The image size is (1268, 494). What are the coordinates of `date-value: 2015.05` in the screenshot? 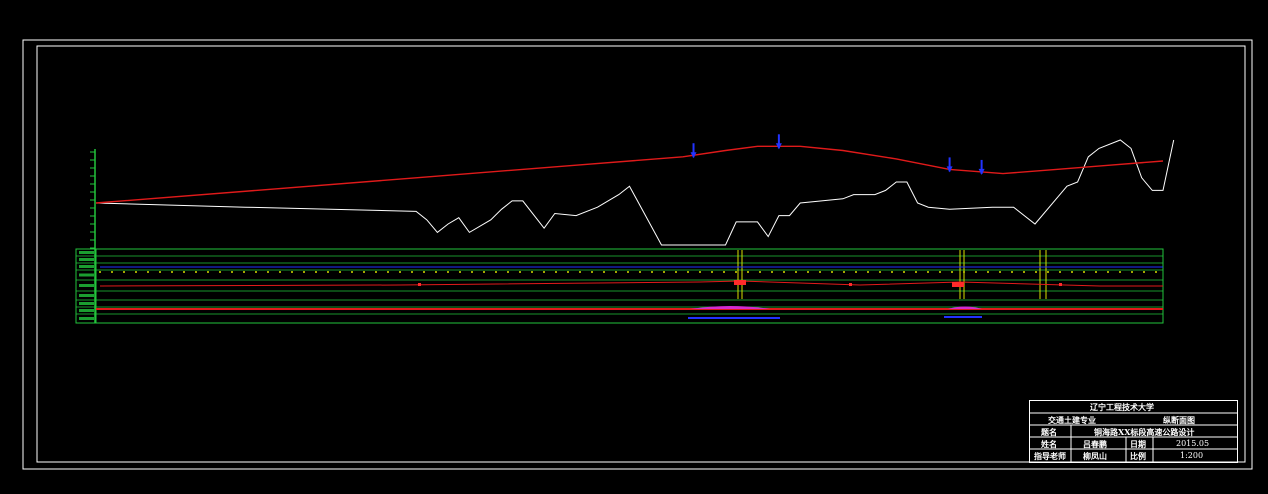 It's located at (1193, 443).